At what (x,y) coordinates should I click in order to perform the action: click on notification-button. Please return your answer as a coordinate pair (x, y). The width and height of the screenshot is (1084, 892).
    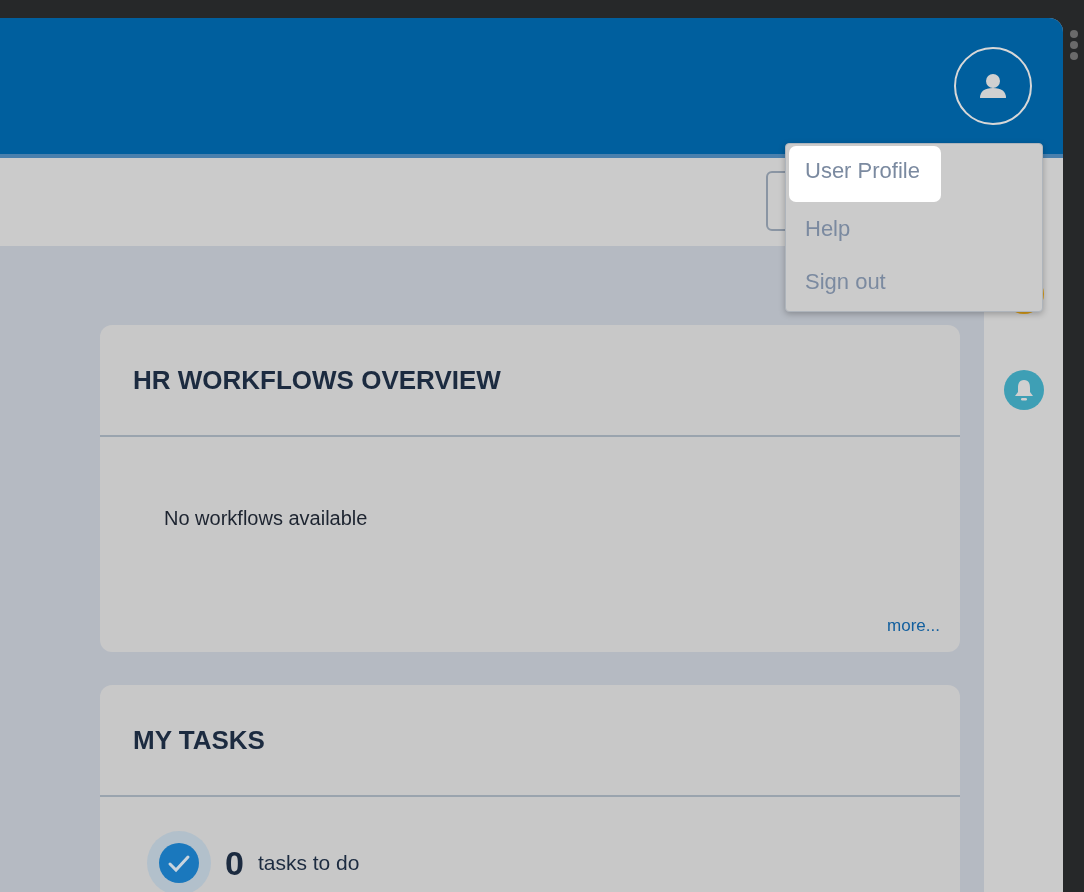
    Looking at the image, I should click on (1023, 390).